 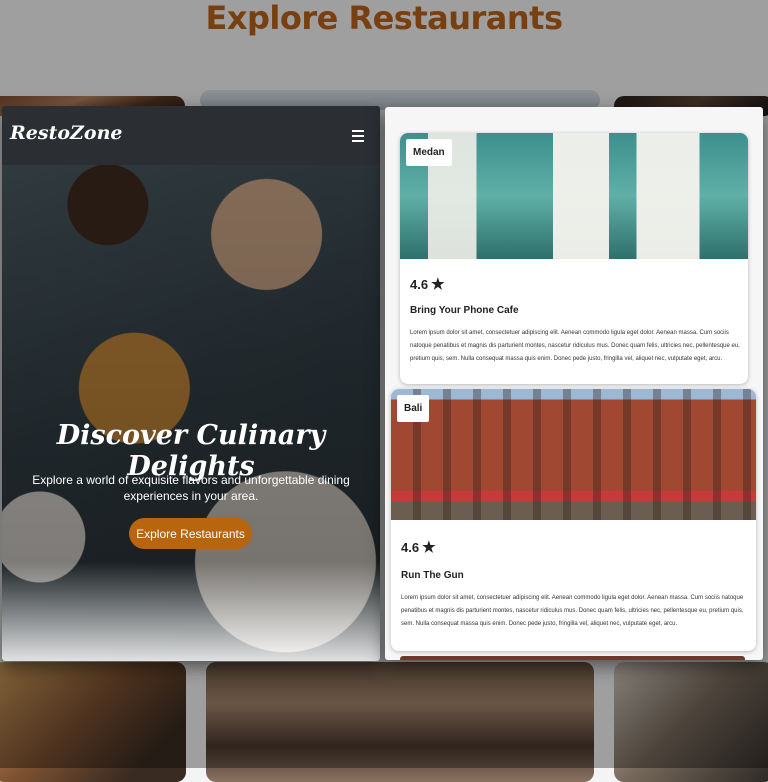 I want to click on site-logo: RestoZone, so click(x=66, y=133).